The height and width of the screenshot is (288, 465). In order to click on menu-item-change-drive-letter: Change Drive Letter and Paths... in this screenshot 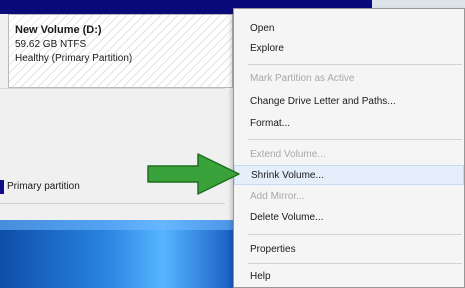, I will do `click(349, 102)`.